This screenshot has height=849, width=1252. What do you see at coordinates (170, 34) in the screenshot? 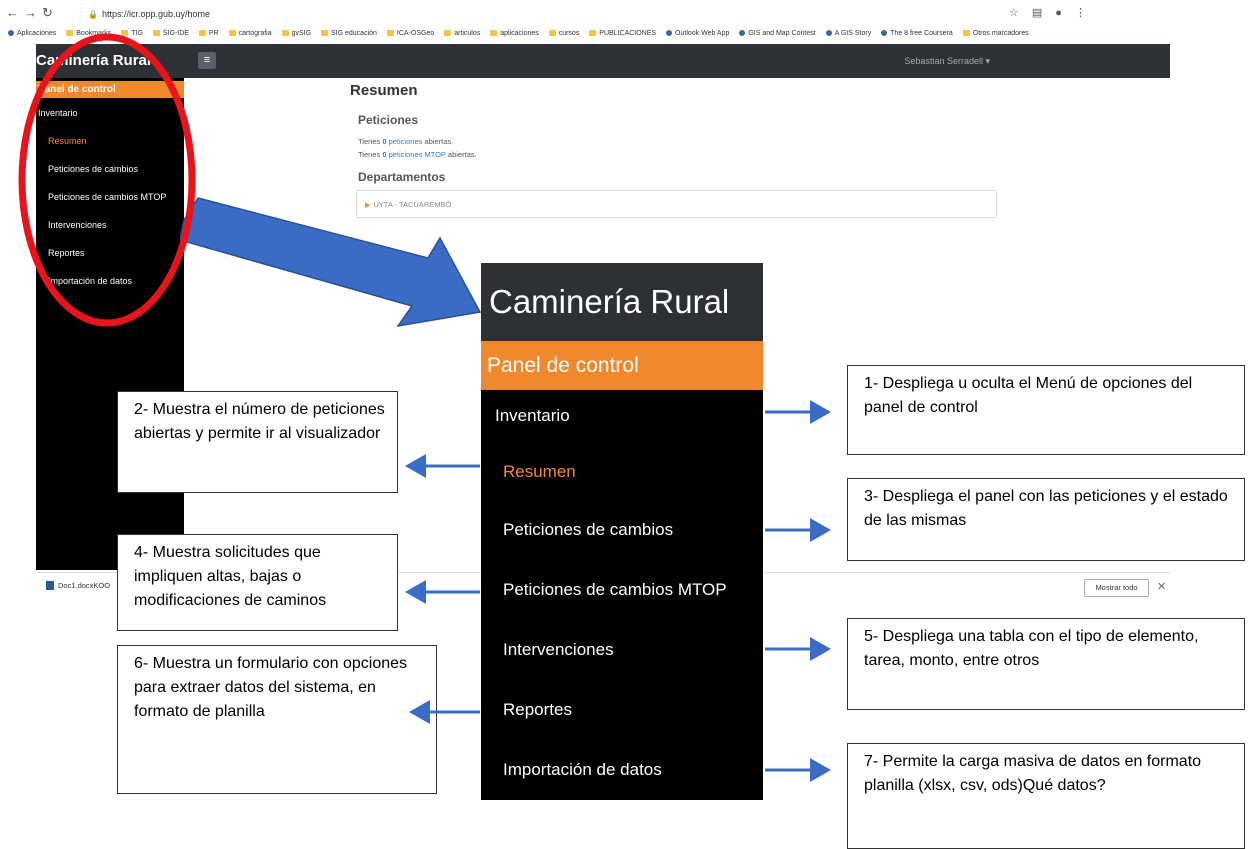
I see `bookmark-item: SIG-IDE` at bounding box center [170, 34].